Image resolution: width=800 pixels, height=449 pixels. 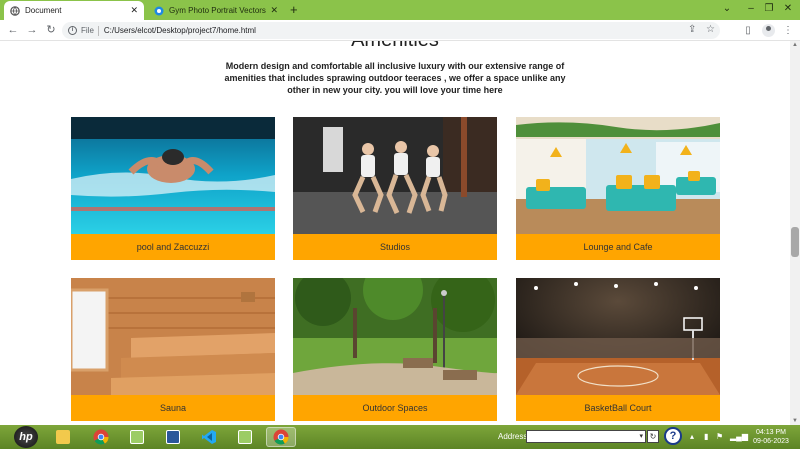 I want to click on card-caption: Lounge and Cafe, so click(x=618, y=247).